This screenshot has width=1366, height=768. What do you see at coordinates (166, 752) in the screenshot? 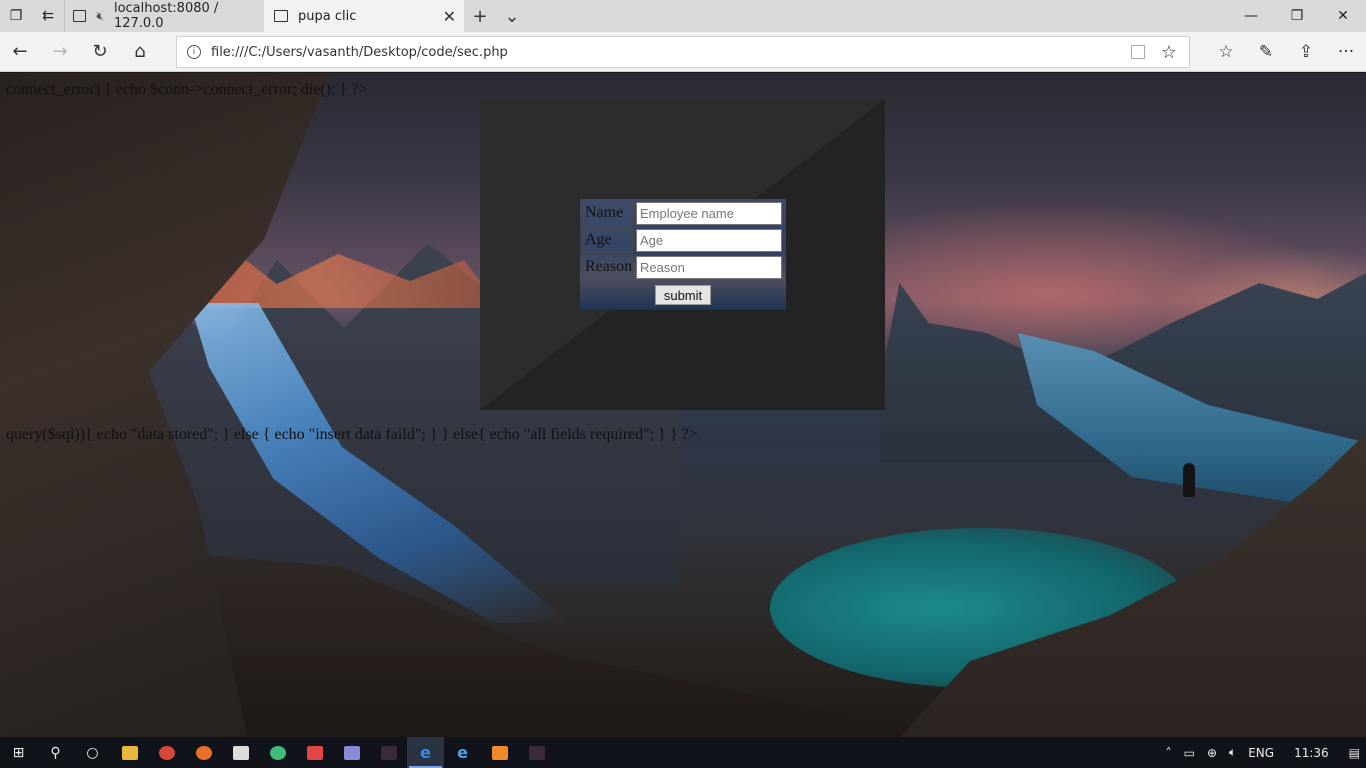
I see `chrome-icon` at bounding box center [166, 752].